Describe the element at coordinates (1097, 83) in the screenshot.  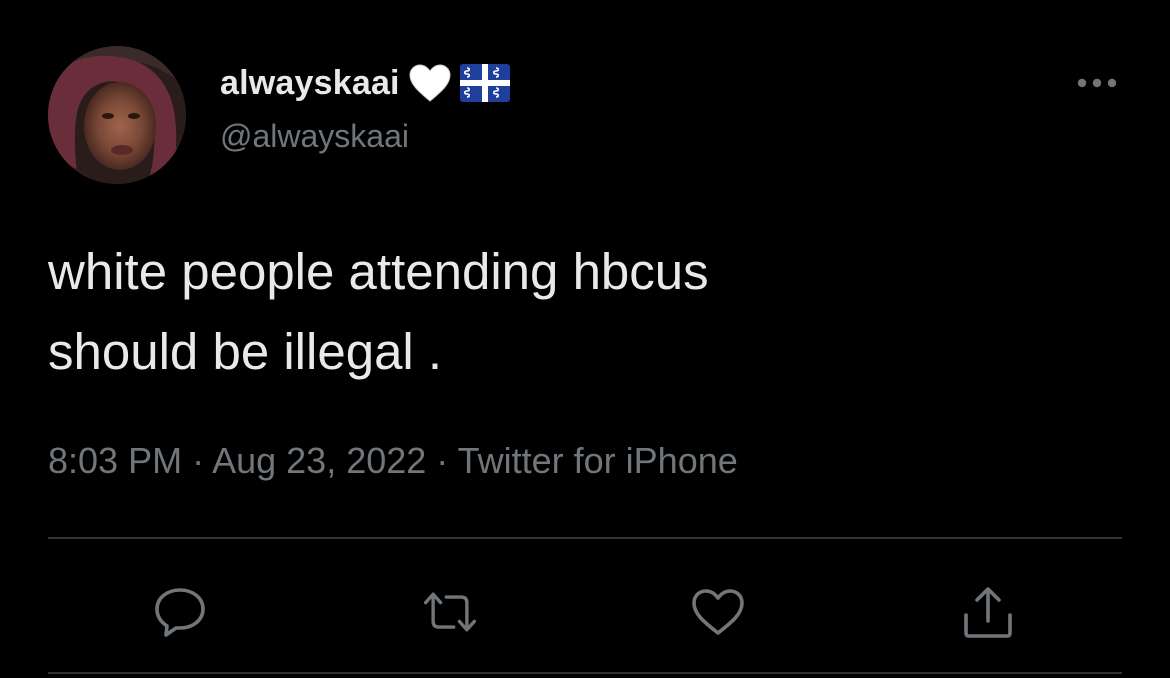
I see `more-options-icon` at that location.